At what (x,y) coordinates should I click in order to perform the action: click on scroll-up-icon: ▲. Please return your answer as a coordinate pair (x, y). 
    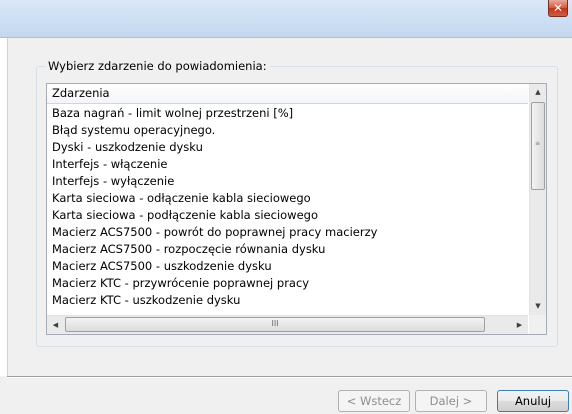
    Looking at the image, I should click on (538, 92).